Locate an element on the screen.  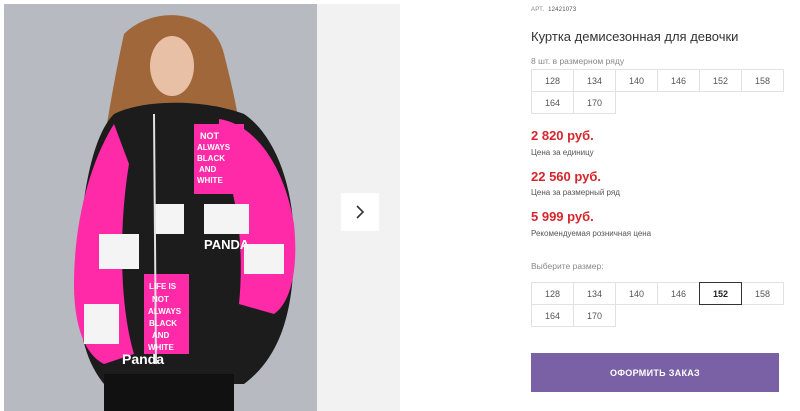
pack-price-caption: Цена за размерный ряд is located at coordinates (575, 192).